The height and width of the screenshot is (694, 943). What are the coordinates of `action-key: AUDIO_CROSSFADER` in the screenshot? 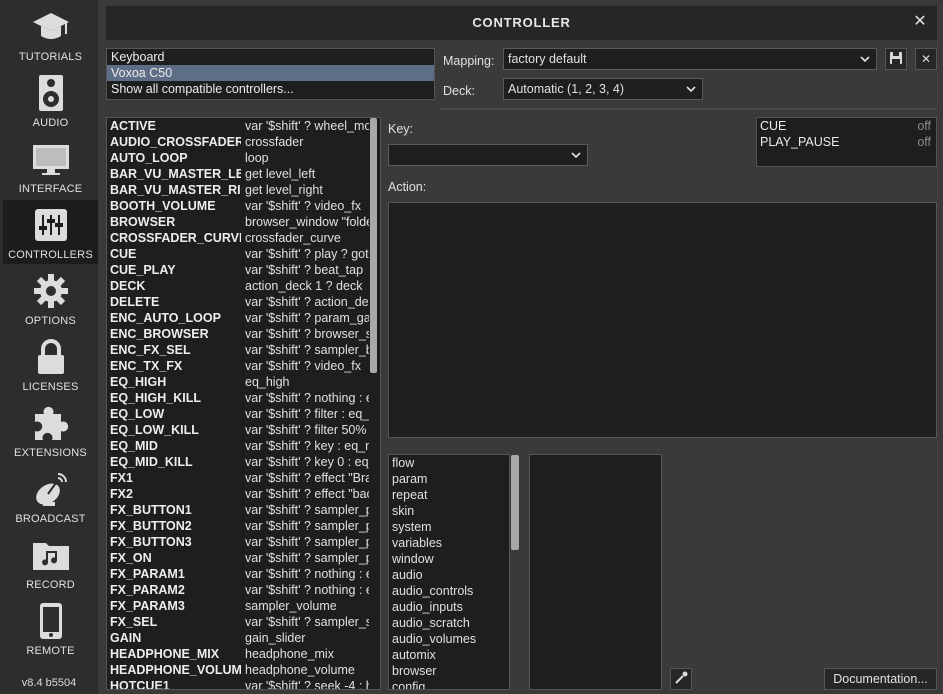 It's located at (175, 142).